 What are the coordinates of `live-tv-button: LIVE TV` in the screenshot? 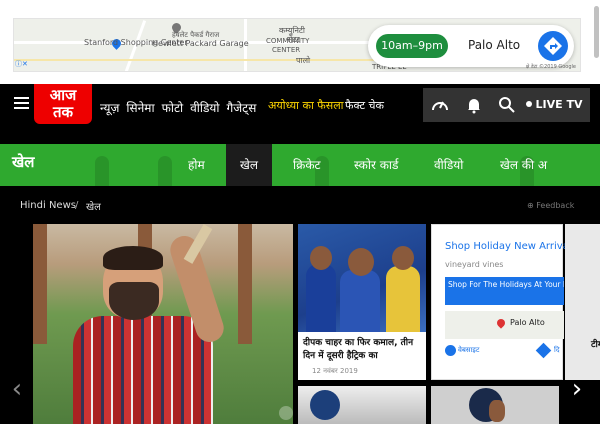 It's located at (554, 105).